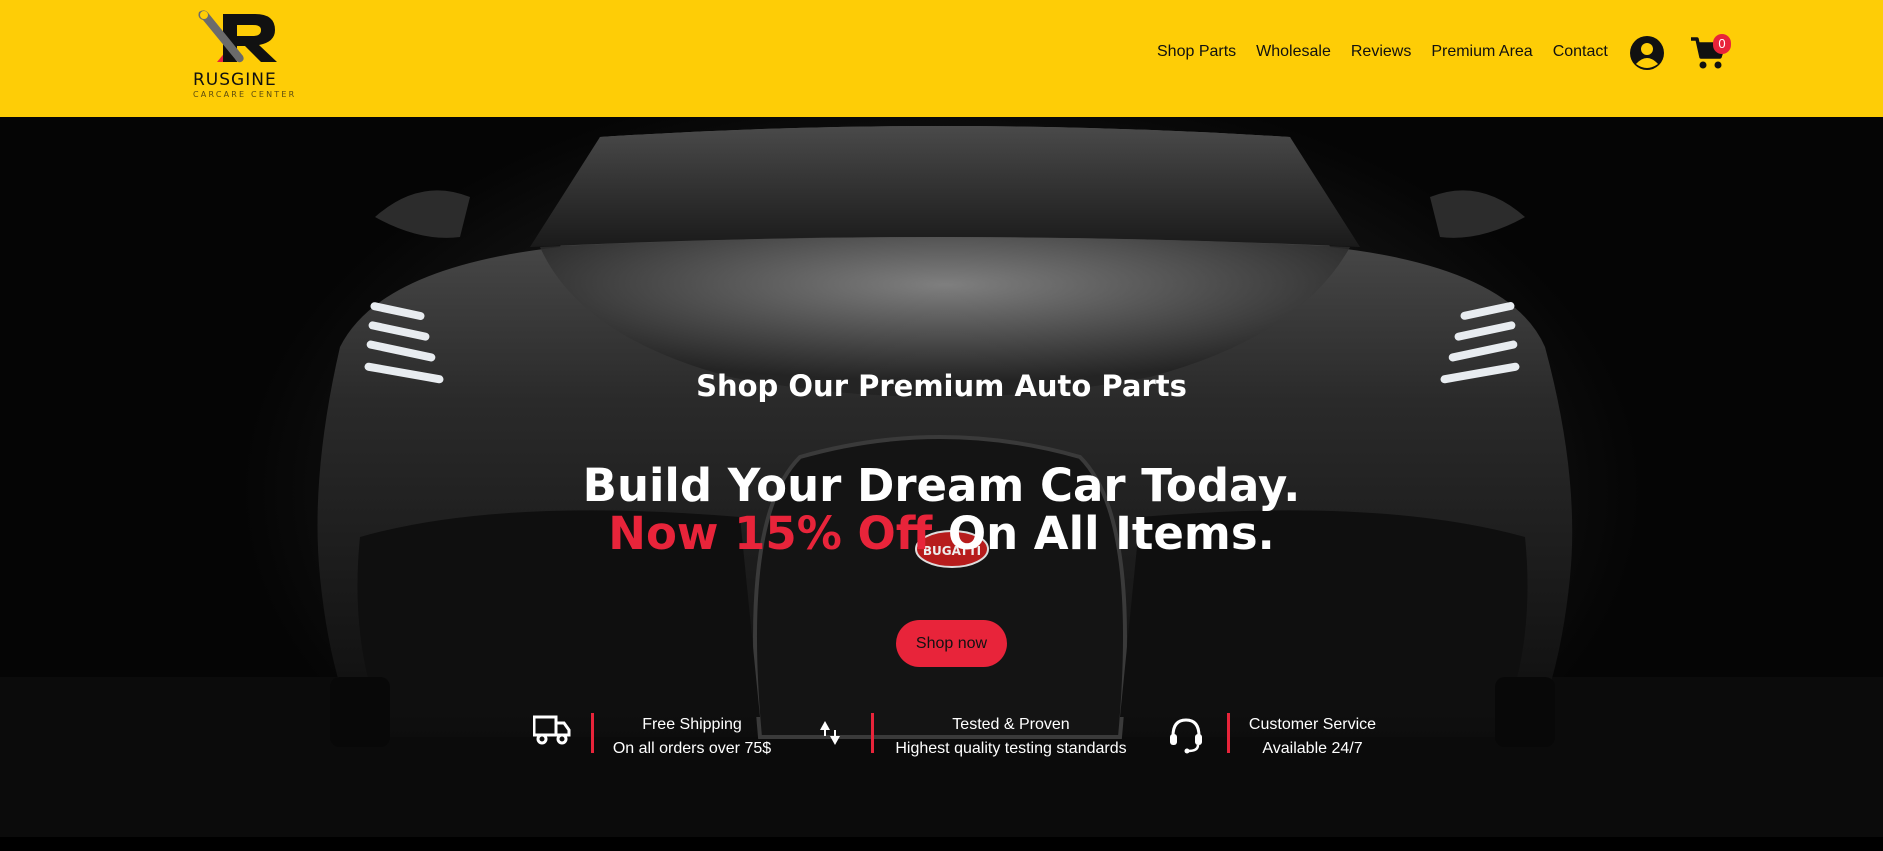  I want to click on feature-subtitle: Highest quality testing standards, so click(1011, 748).